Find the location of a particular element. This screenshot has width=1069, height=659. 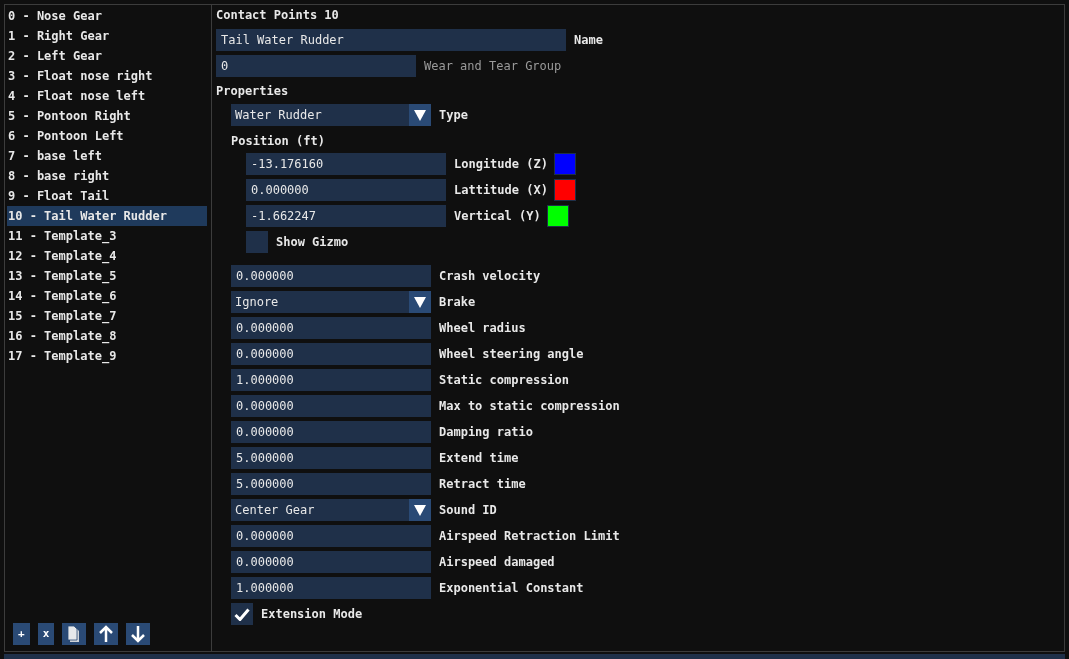

list-item: 11 - Template_3 is located at coordinates (107, 236).